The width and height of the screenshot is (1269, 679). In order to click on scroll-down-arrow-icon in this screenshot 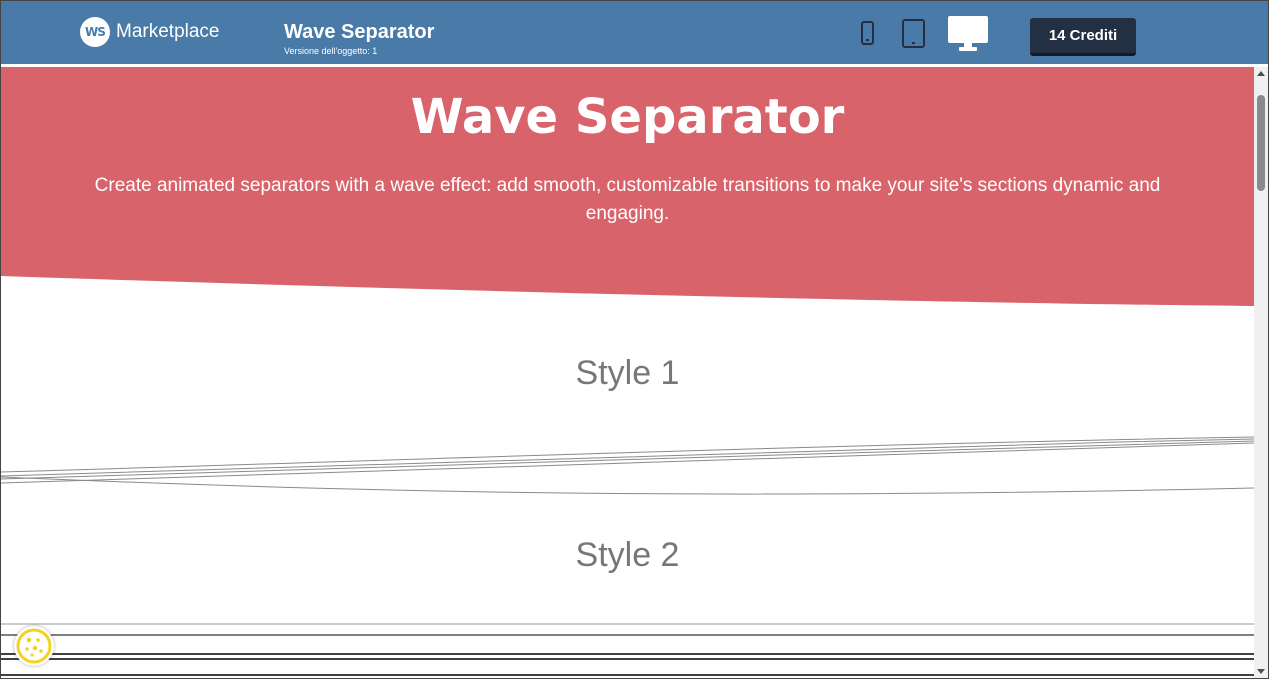, I will do `click(1261, 671)`.